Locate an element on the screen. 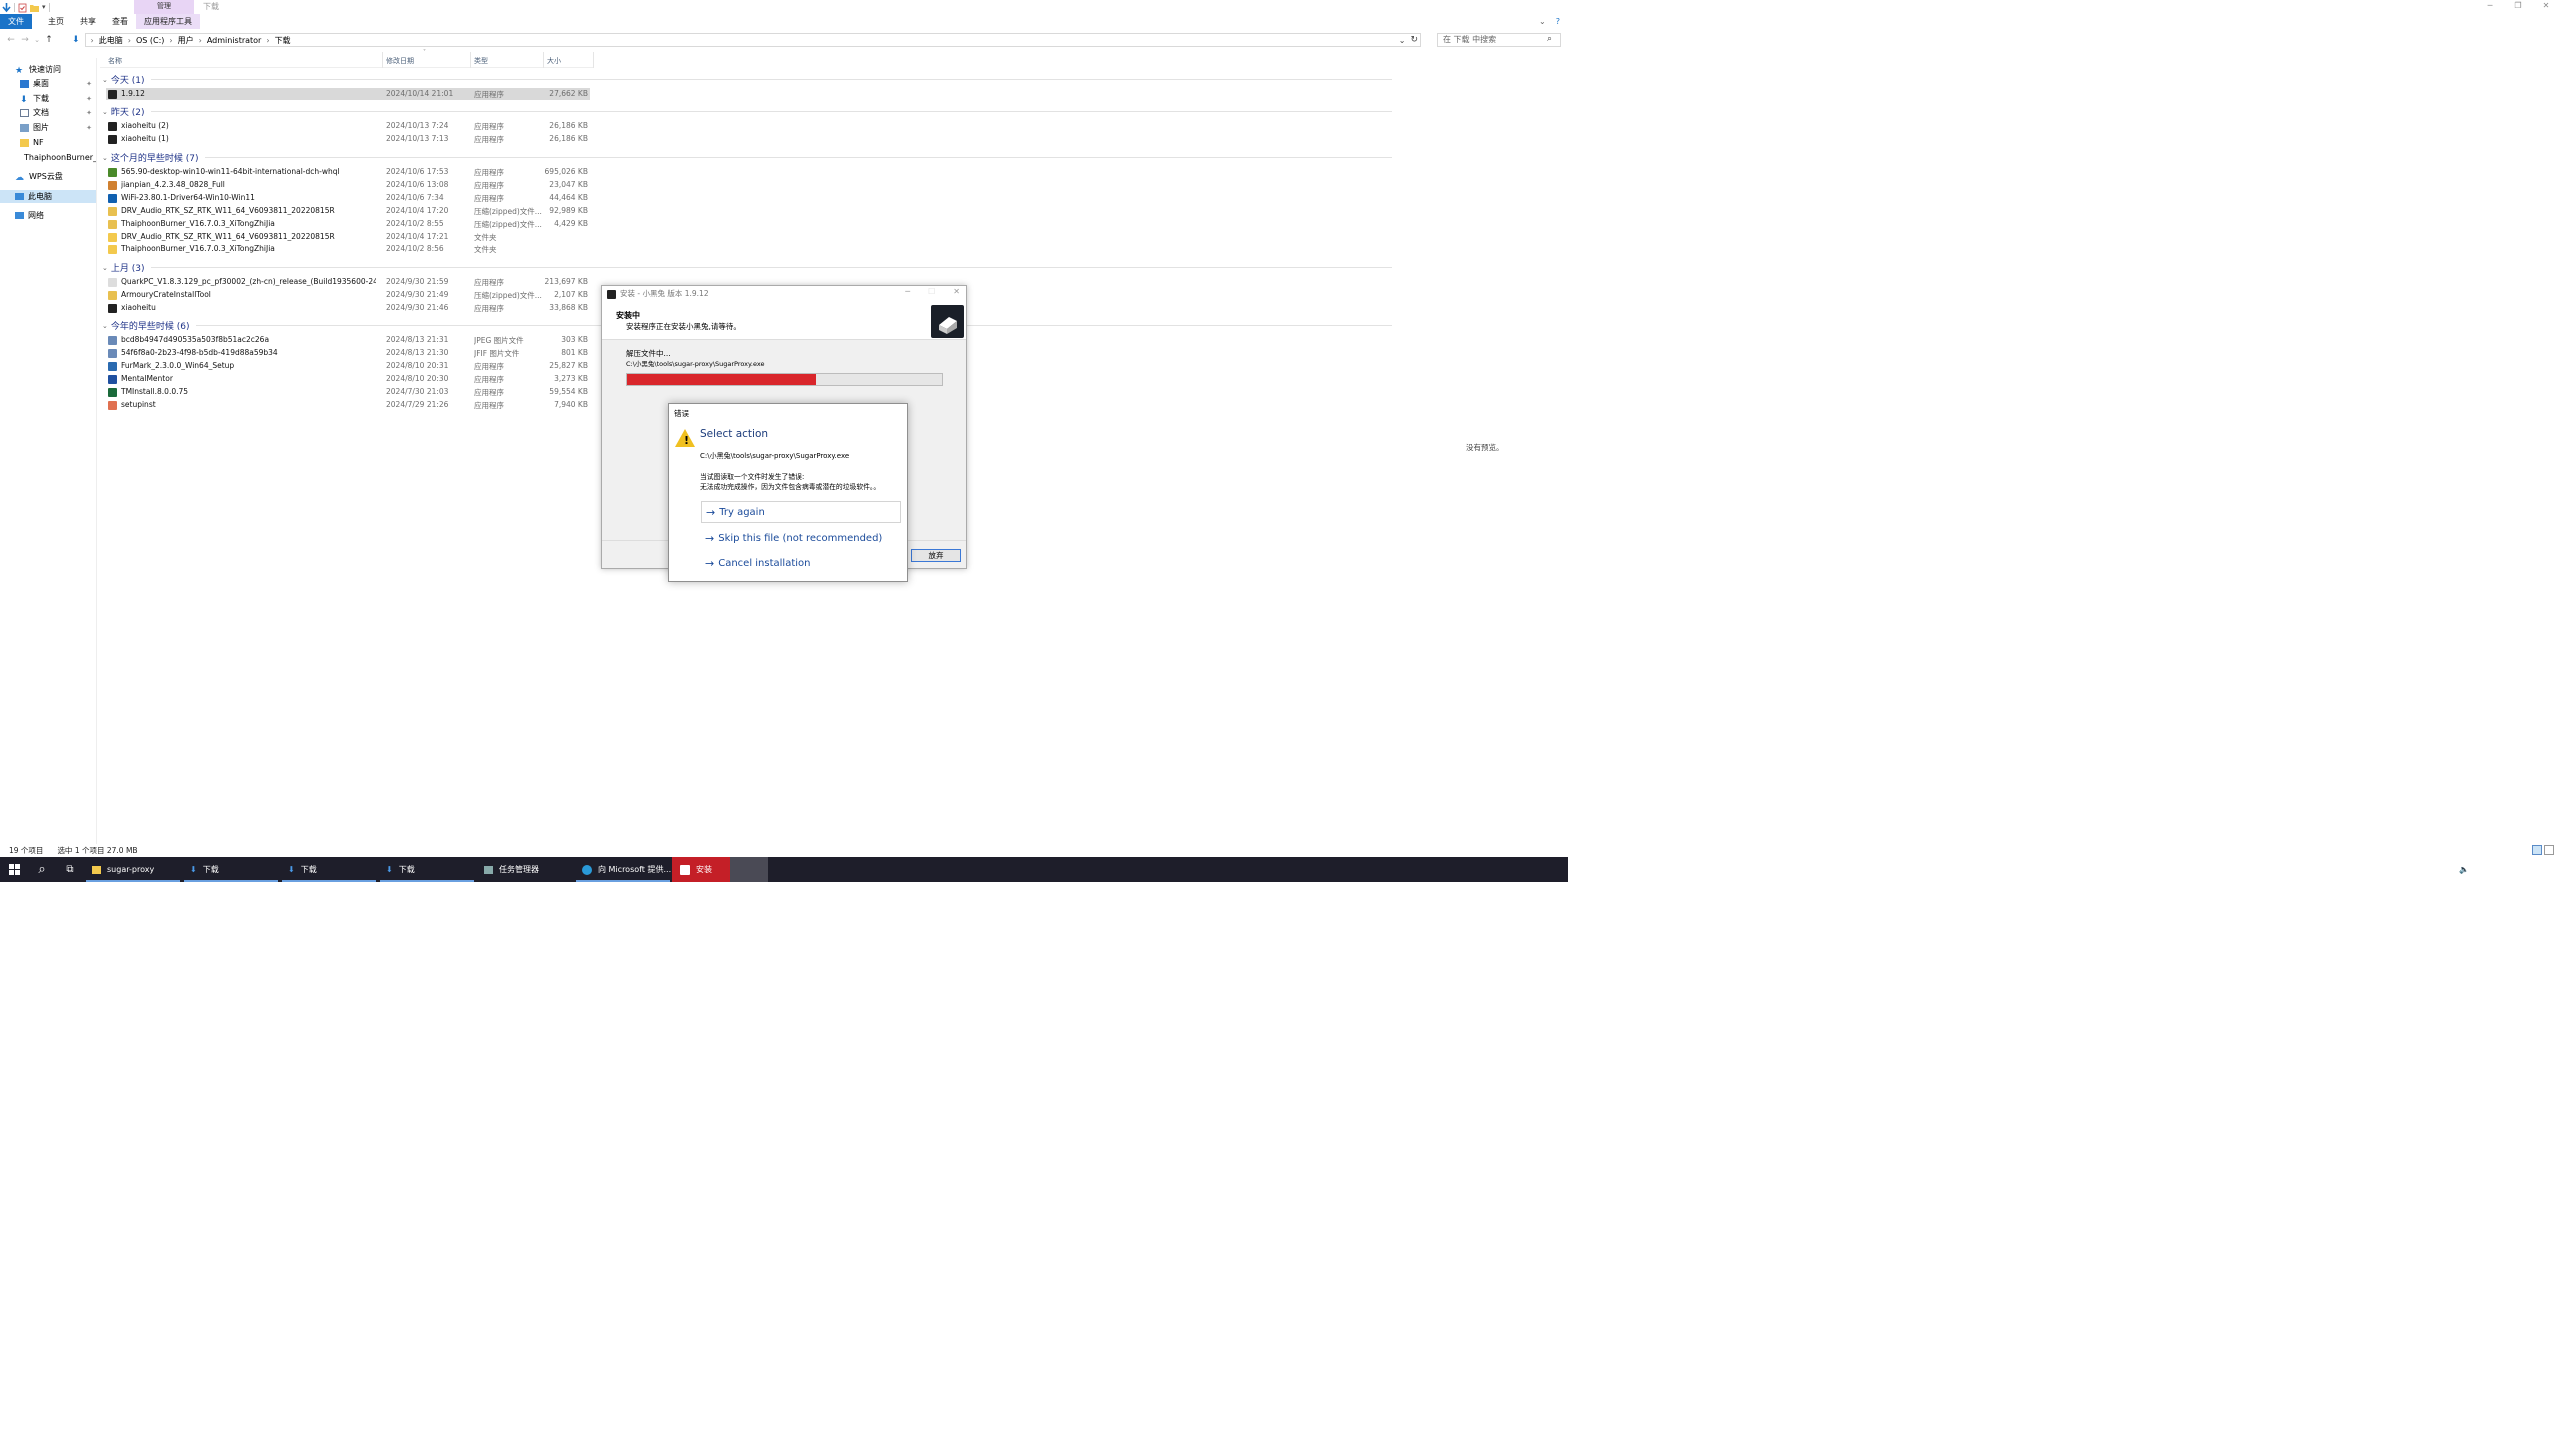 This screenshot has height=1440, width=2560. file-row: 1.9.12 2024/10/14 21:01 应用程序 27,662 KB is located at coordinates (348, 94).